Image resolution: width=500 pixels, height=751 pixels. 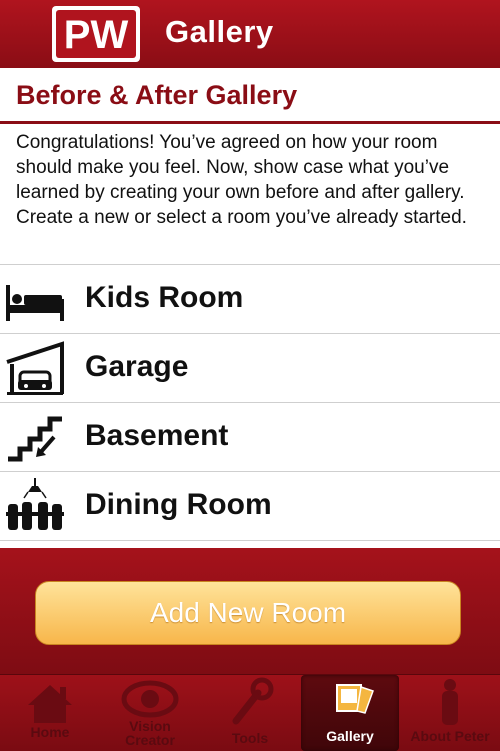 What do you see at coordinates (150, 726) in the screenshot?
I see `tab-label: Vision` at bounding box center [150, 726].